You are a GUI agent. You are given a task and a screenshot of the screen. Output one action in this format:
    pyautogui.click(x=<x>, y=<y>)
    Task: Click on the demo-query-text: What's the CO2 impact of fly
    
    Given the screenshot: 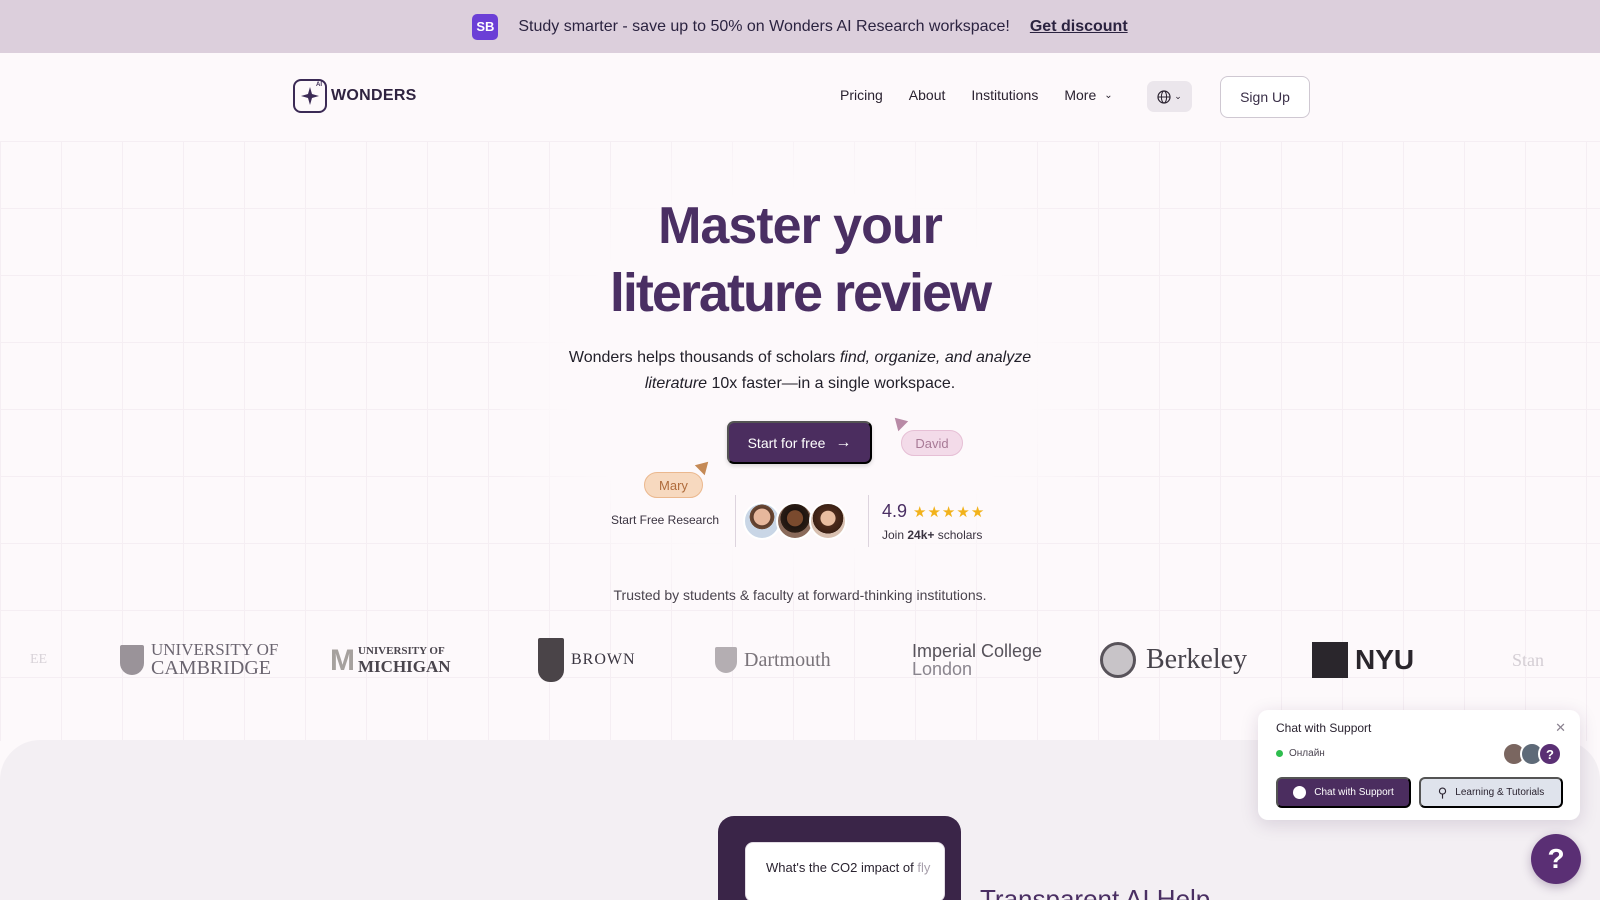 What is the action you would take?
    pyautogui.click(x=856, y=867)
    